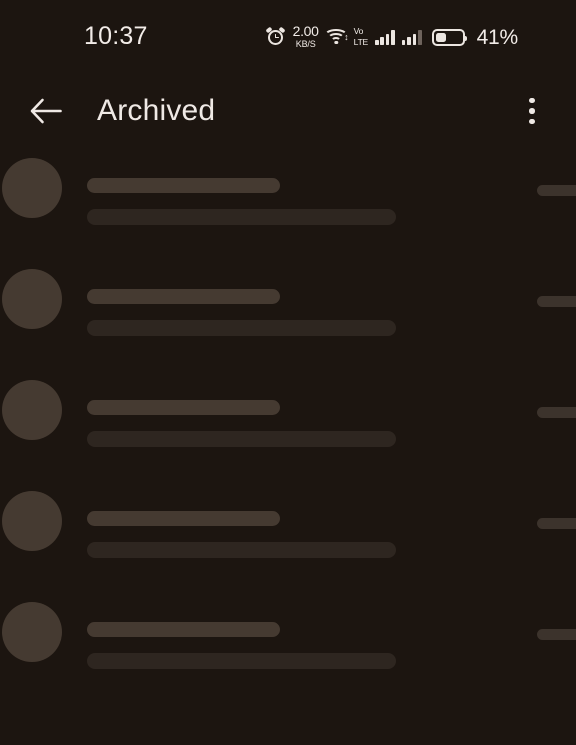  I want to click on battery-percentage: 41%, so click(497, 37).